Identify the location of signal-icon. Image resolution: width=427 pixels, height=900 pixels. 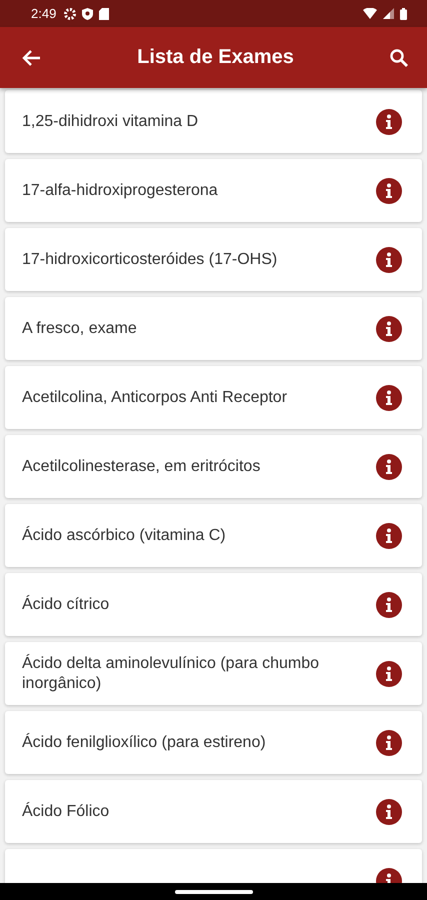
(388, 13).